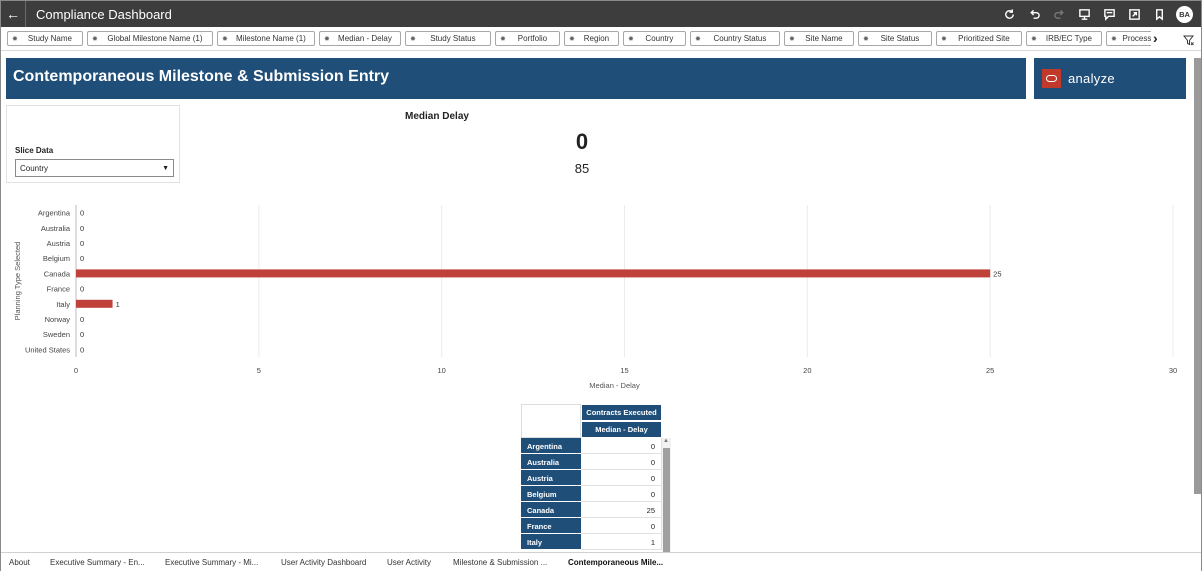 Image resolution: width=1202 pixels, height=571 pixels. Describe the element at coordinates (532, 38) in the screenshot. I see `filter-chip-label: Portfolio` at that location.